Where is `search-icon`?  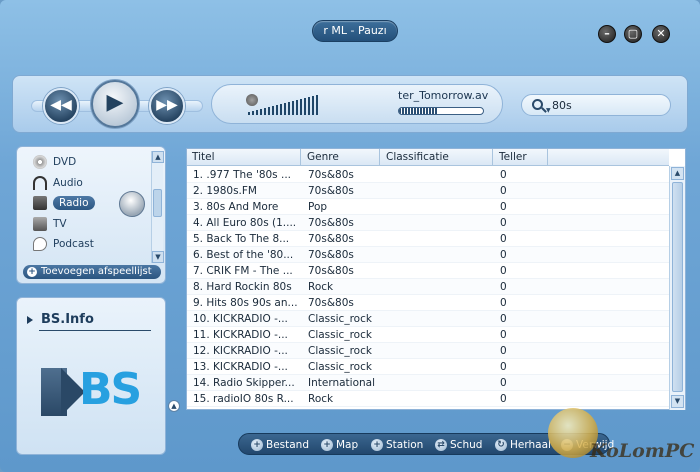
search-icon is located at coordinates (537, 104).